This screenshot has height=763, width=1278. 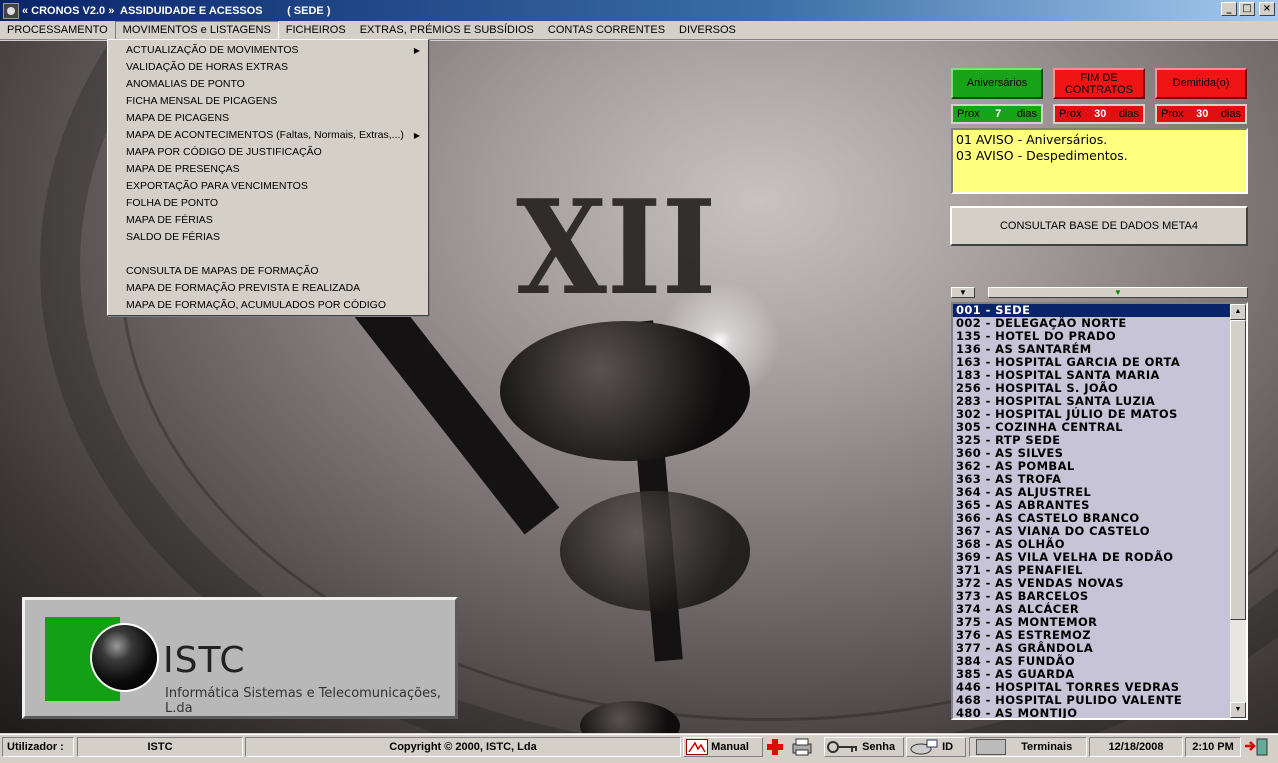 What do you see at coordinates (606, 30) in the screenshot?
I see `menu-contas-correntes: CONTAS CORRENTES` at bounding box center [606, 30].